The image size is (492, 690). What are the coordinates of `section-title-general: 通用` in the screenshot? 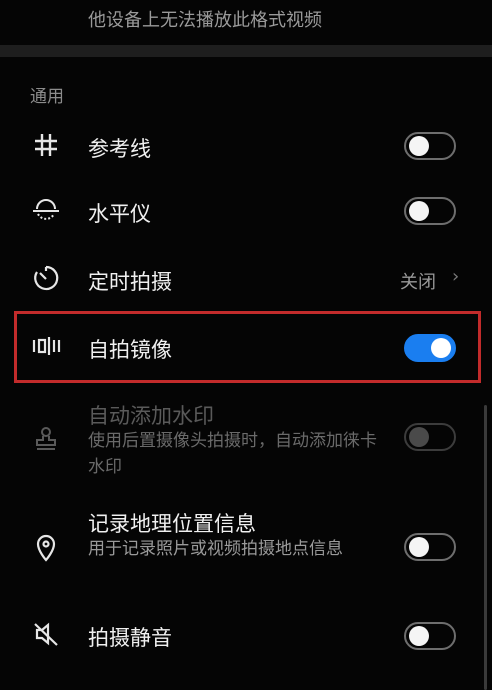 It's located at (47, 97).